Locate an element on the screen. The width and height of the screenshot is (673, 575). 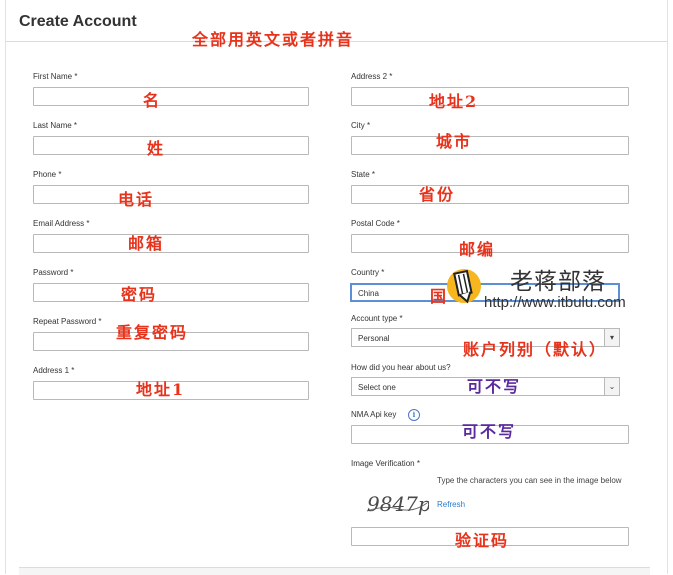
annotation-last-name: 姓 is located at coordinates (156, 148).